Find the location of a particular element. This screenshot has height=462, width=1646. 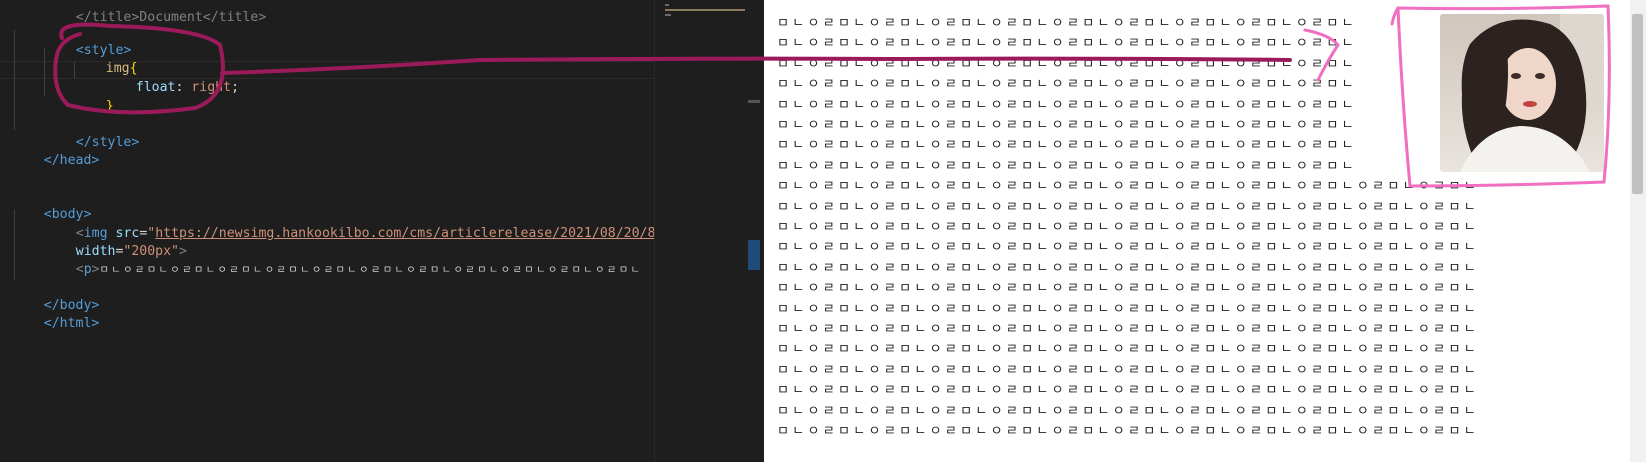

editor-scrollbar-thumb is located at coordinates (754, 255).